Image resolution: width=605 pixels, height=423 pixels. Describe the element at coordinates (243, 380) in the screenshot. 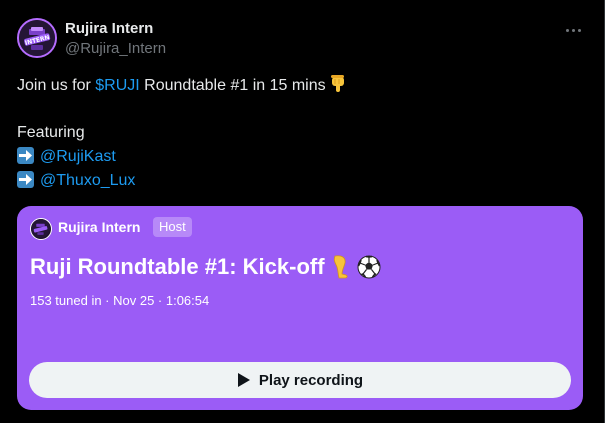

I see `play-icon` at that location.